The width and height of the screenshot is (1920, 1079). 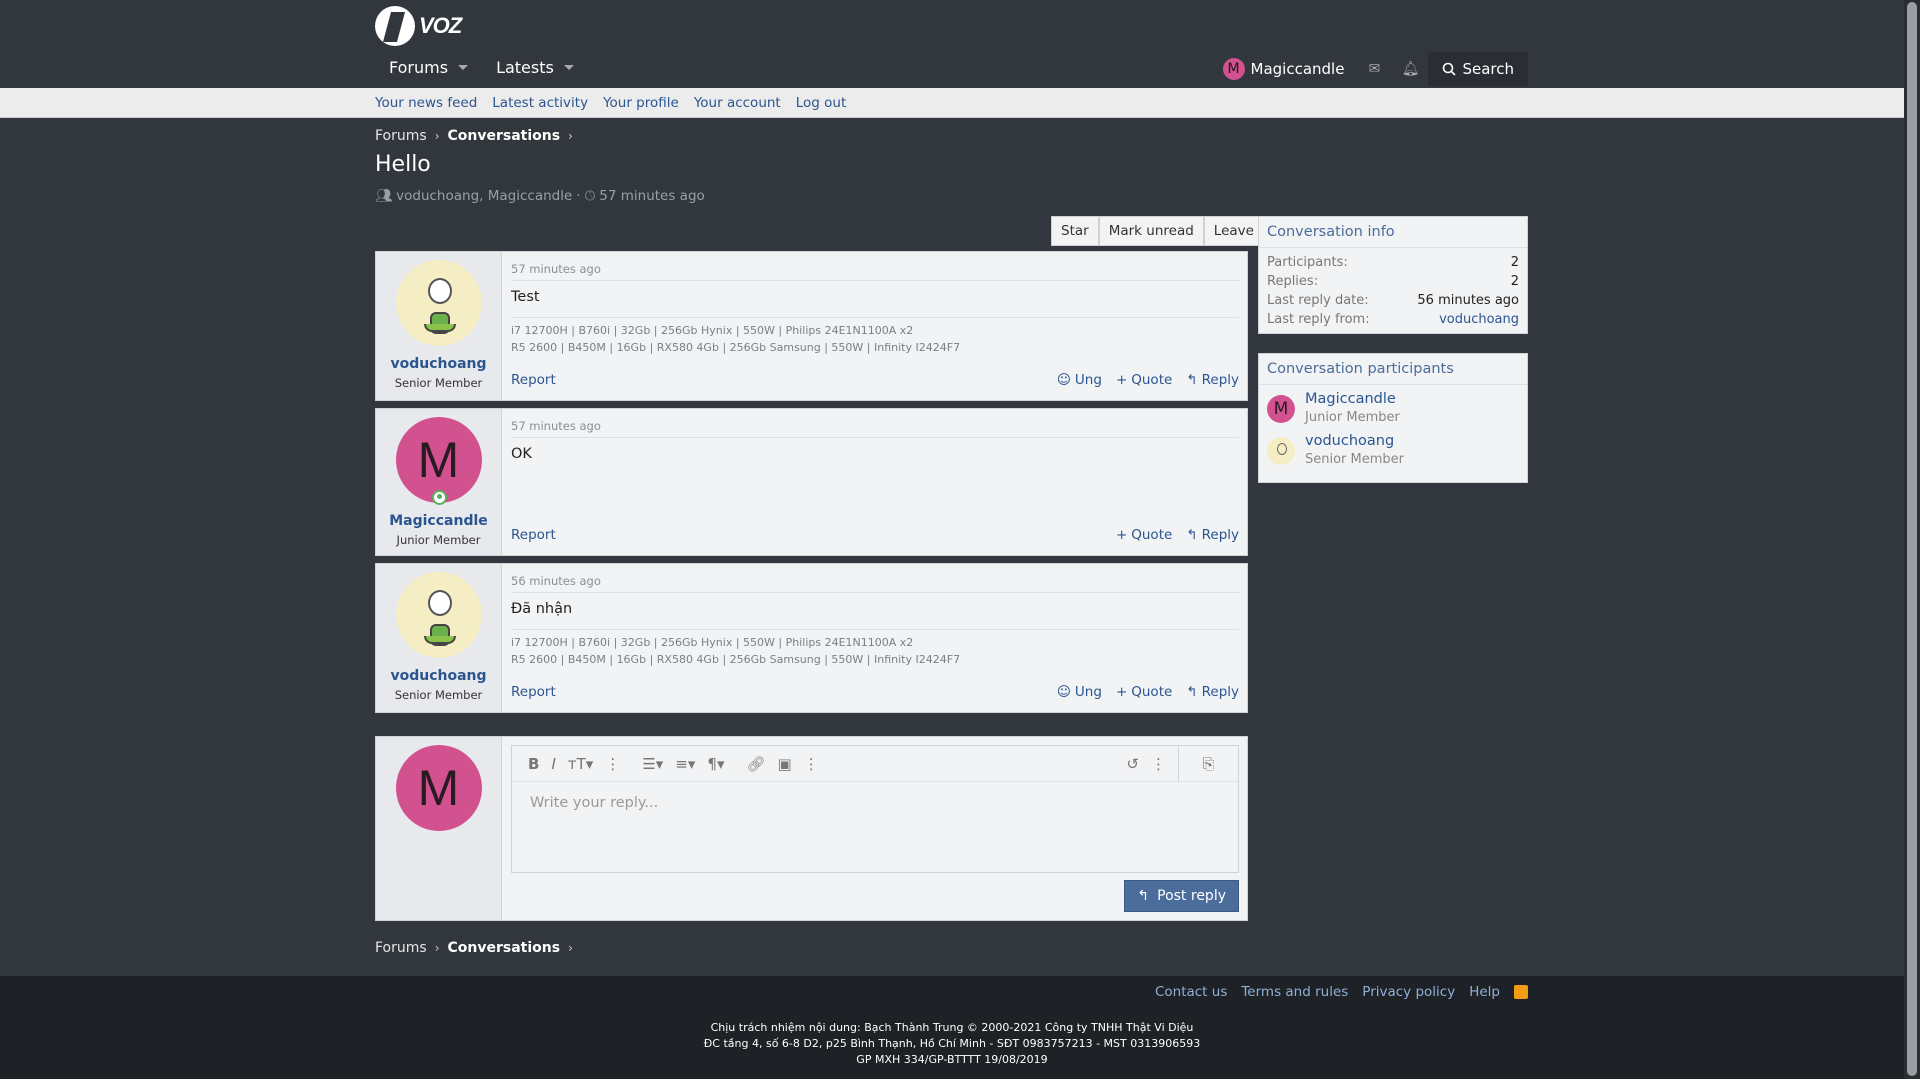 I want to click on nav-tab-forums: Forums, so click(x=428, y=67).